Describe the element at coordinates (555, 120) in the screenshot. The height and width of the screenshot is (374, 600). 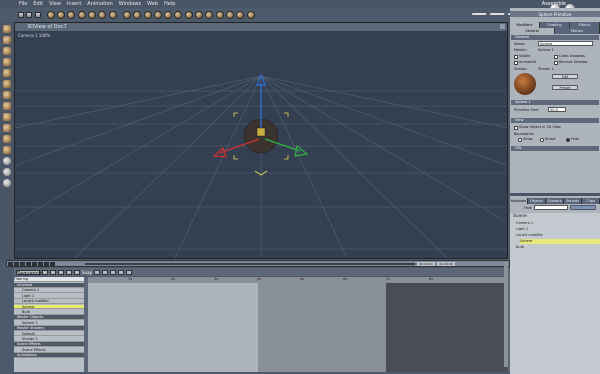
I see `section-view: View` at that location.